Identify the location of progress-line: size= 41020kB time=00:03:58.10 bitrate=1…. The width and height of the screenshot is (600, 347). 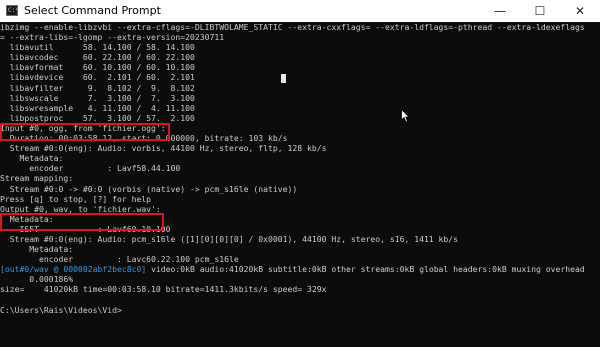
(163, 289).